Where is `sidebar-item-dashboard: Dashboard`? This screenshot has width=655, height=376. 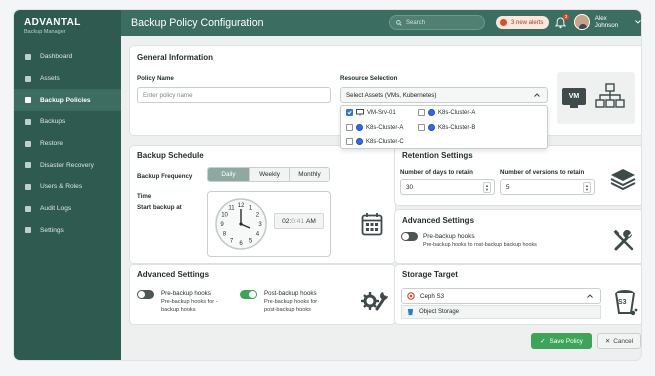
sidebar-item-dashboard: Dashboard is located at coordinates (67, 57).